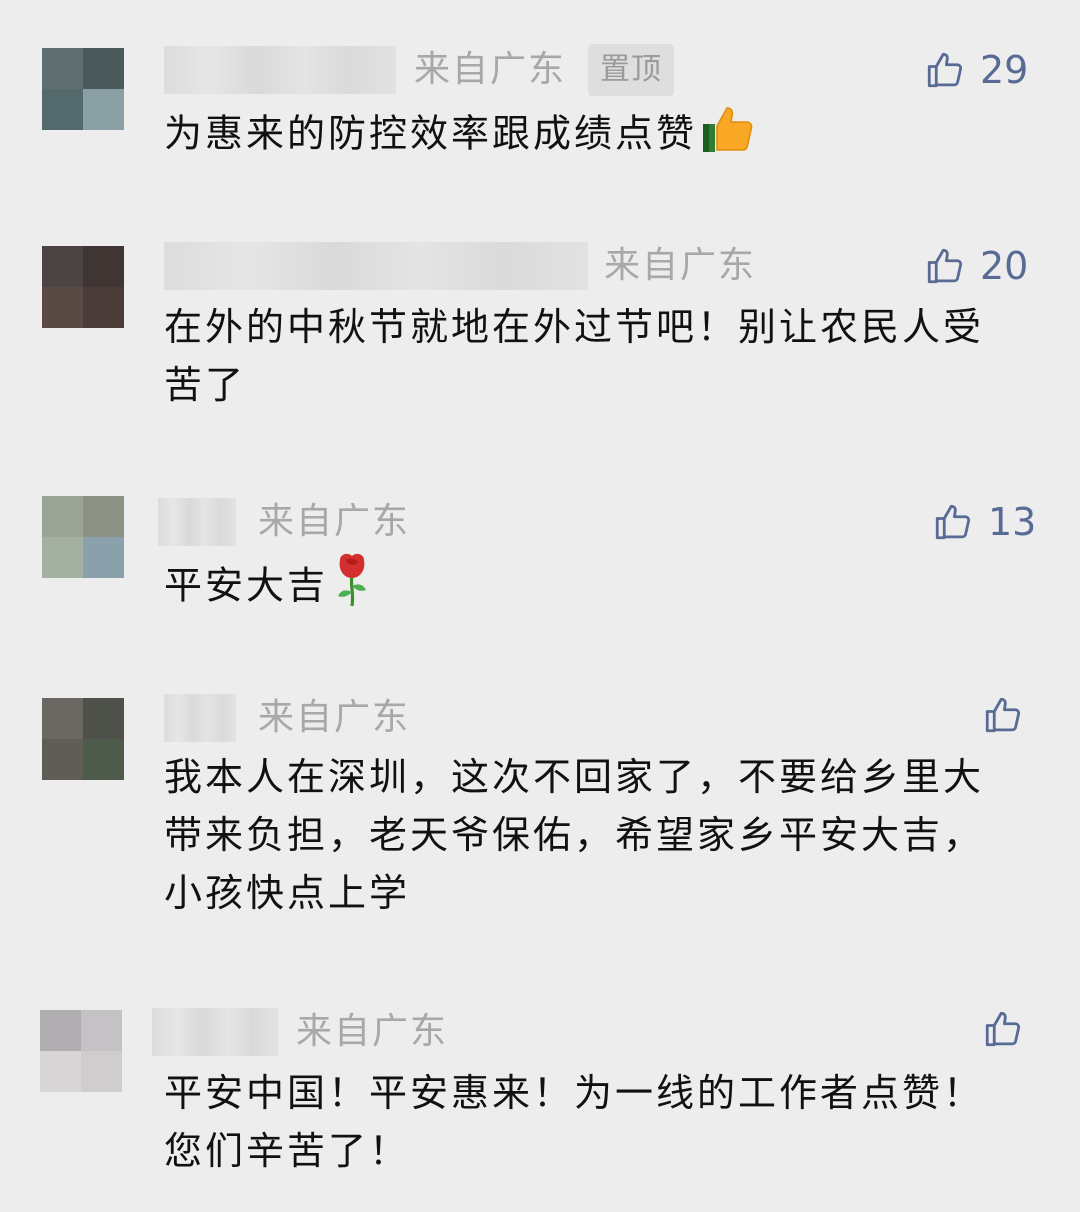 This screenshot has width=1080, height=1212. Describe the element at coordinates (984, 522) in the screenshot. I see `like-button: 13` at that location.